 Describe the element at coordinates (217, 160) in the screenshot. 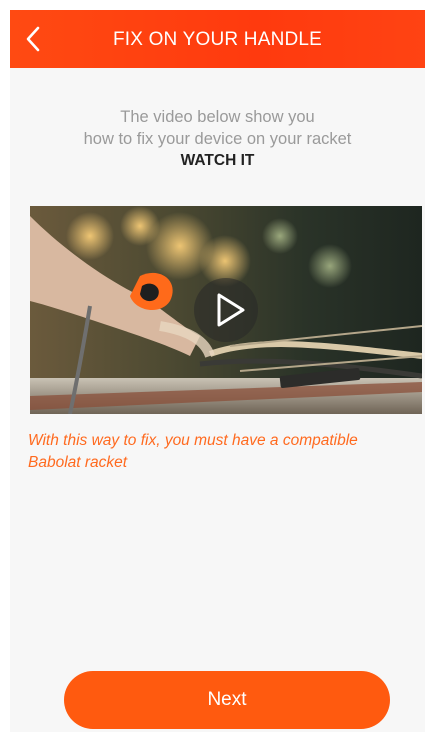

I see `watch-it-label: WATCH IT` at that location.